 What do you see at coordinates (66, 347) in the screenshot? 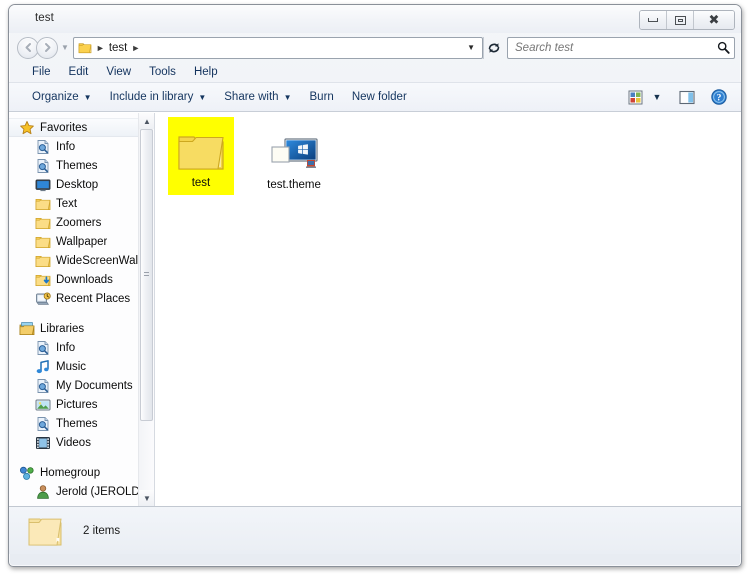
I see `nav-label: Info` at bounding box center [66, 347].